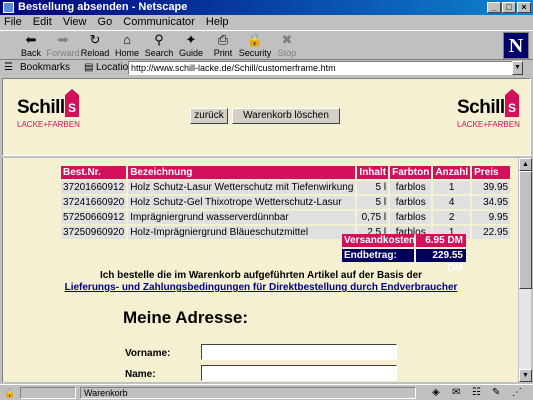  I want to click on back-button: ⬅ Back, so click(31, 46).